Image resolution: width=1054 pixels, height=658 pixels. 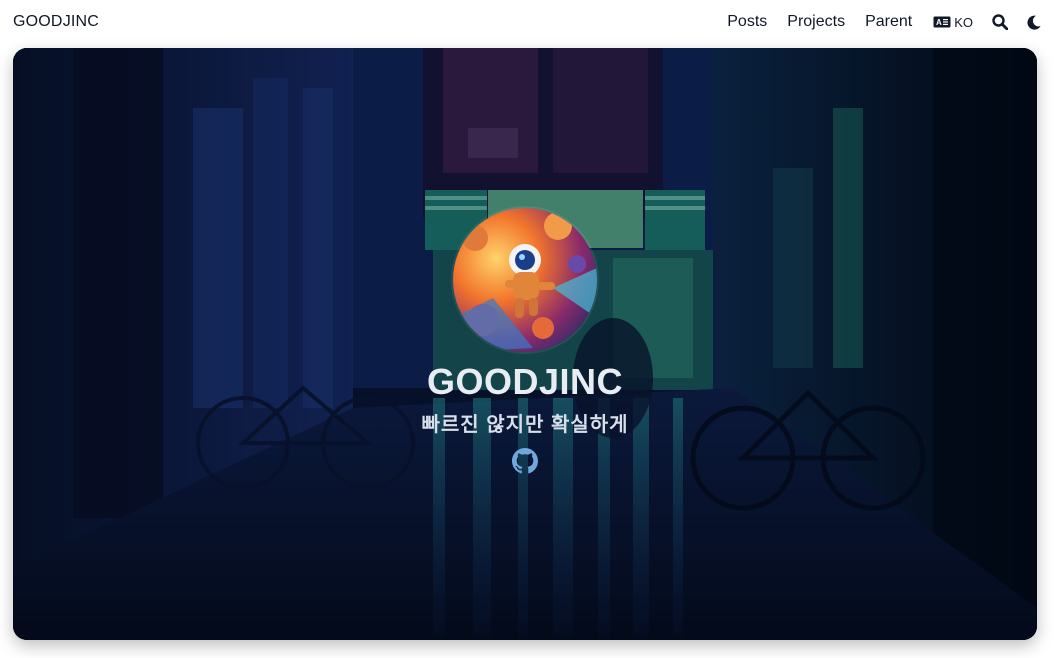 I want to click on github-link, so click(x=525, y=461).